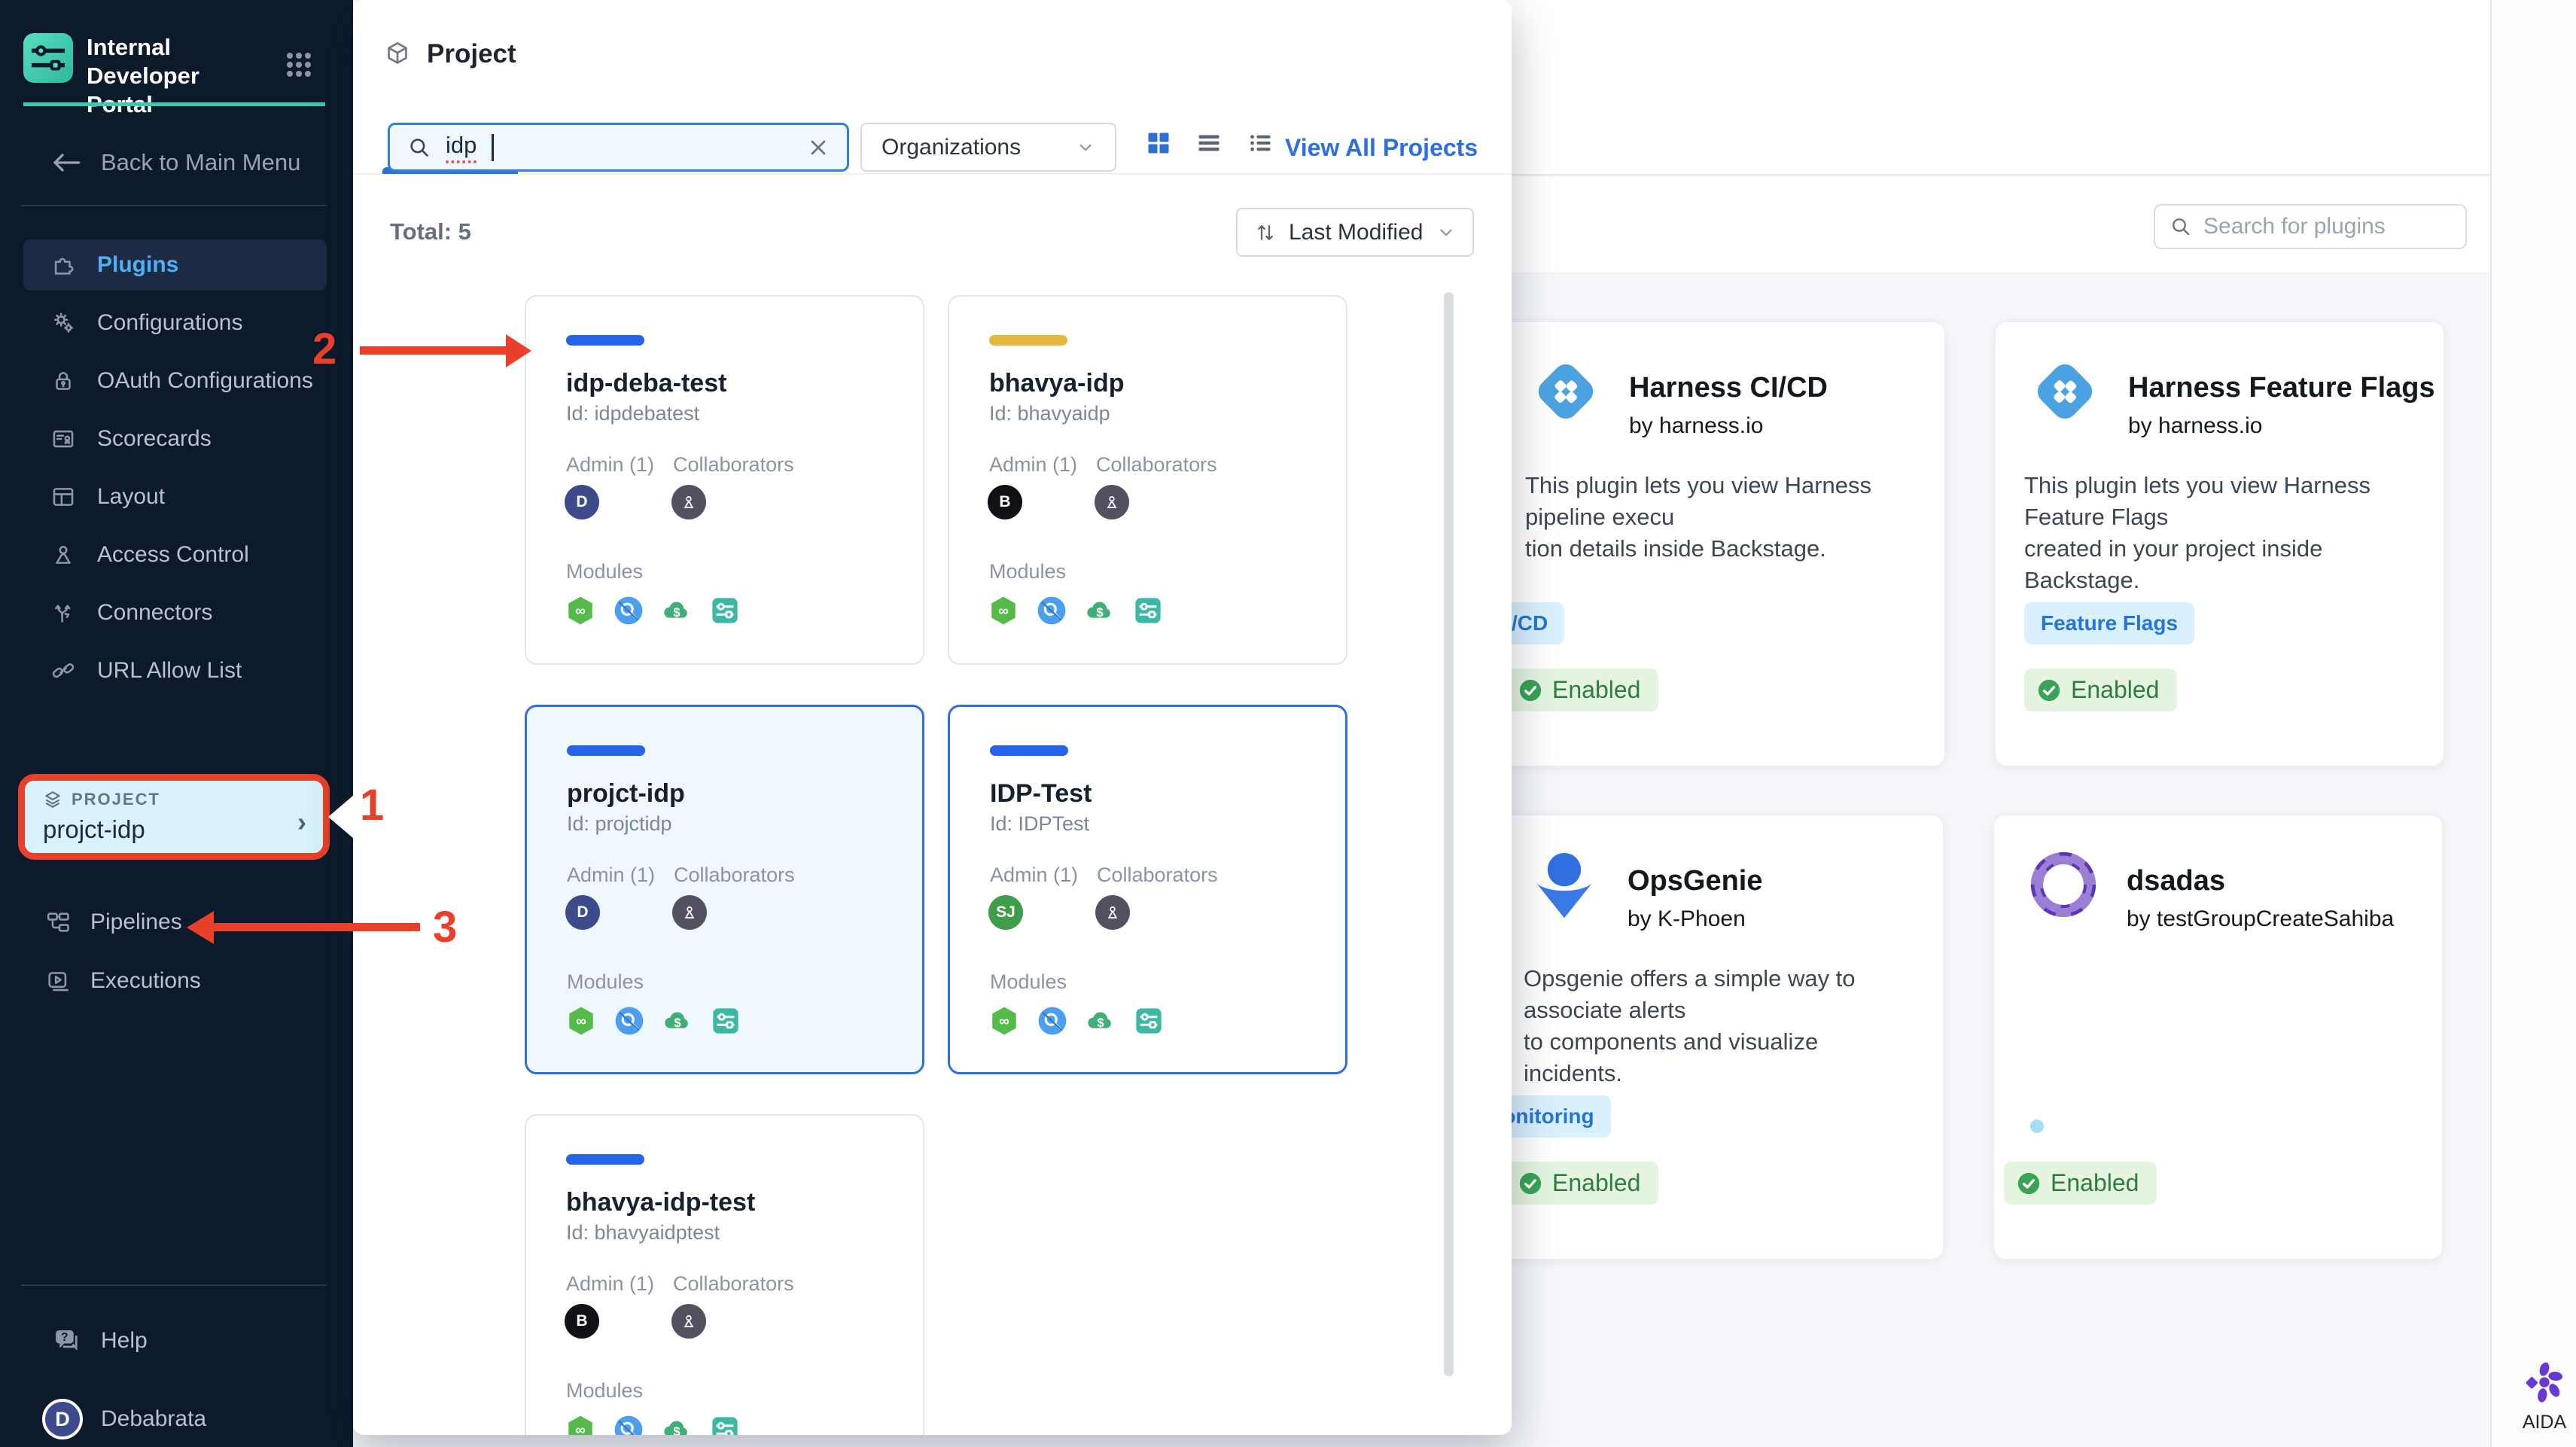 The image size is (2576, 1447). What do you see at coordinates (170, 322) in the screenshot?
I see `sidebar-item-label: Configurations` at bounding box center [170, 322].